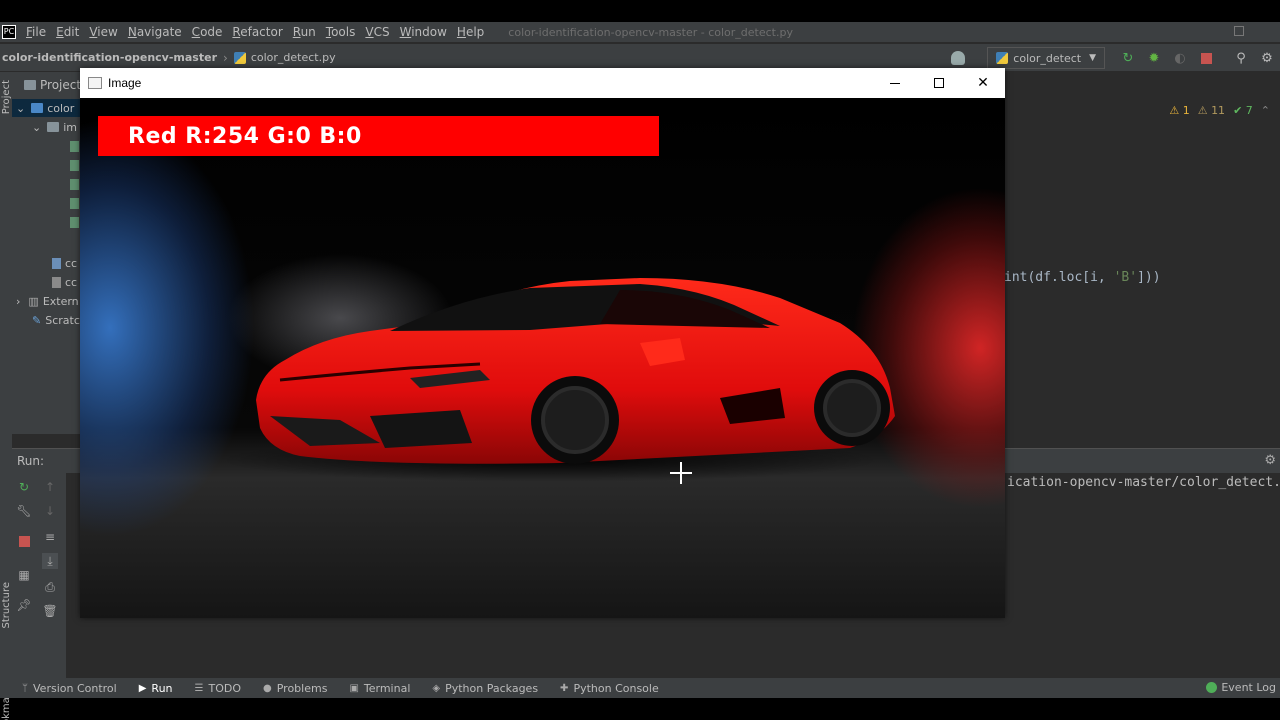 The width and height of the screenshot is (1280, 720). I want to click on event-log: Event Log, so click(1241, 687).